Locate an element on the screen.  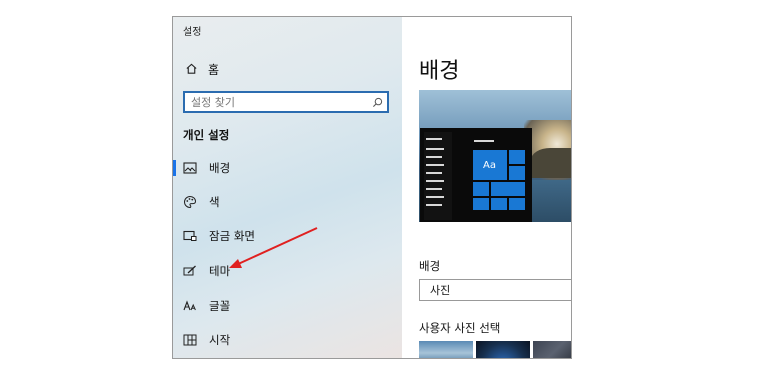
sidebar-item-label: 잠금 화면 is located at coordinates (232, 236).